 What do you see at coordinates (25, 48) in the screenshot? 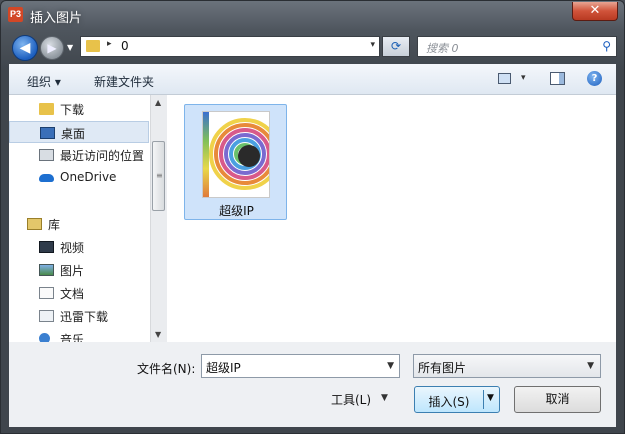
I see `back-button: ◀` at bounding box center [25, 48].